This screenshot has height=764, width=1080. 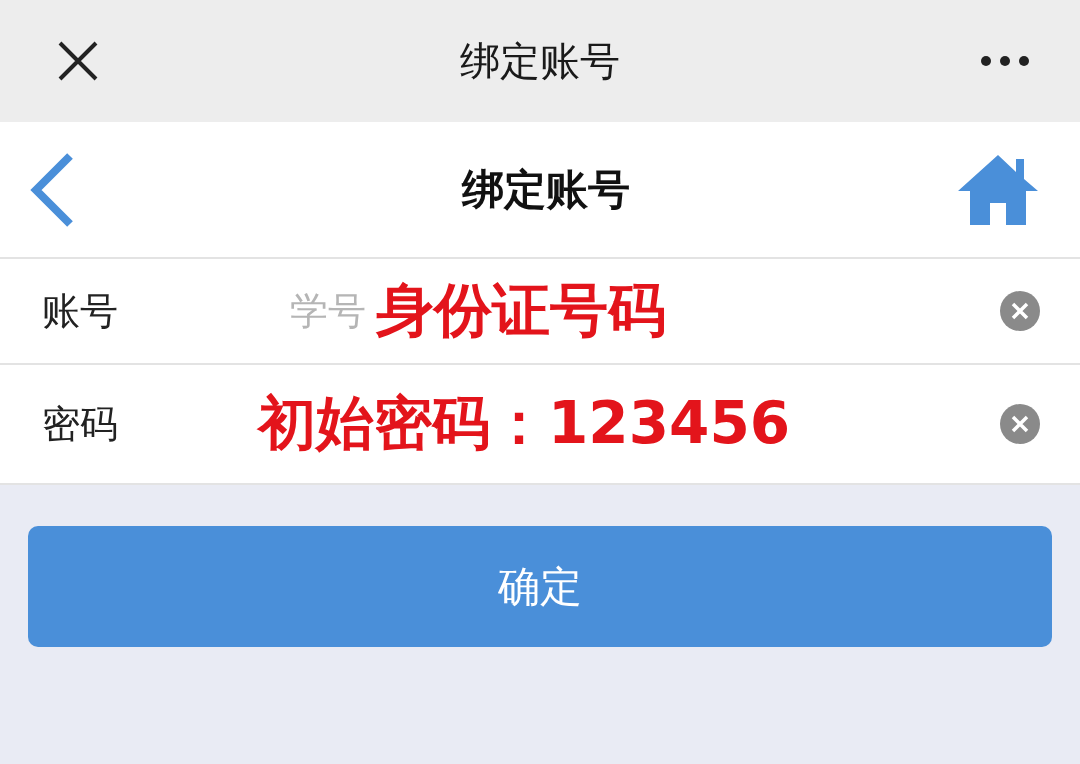 What do you see at coordinates (333, 311) in the screenshot?
I see `input-field: 学号` at bounding box center [333, 311].